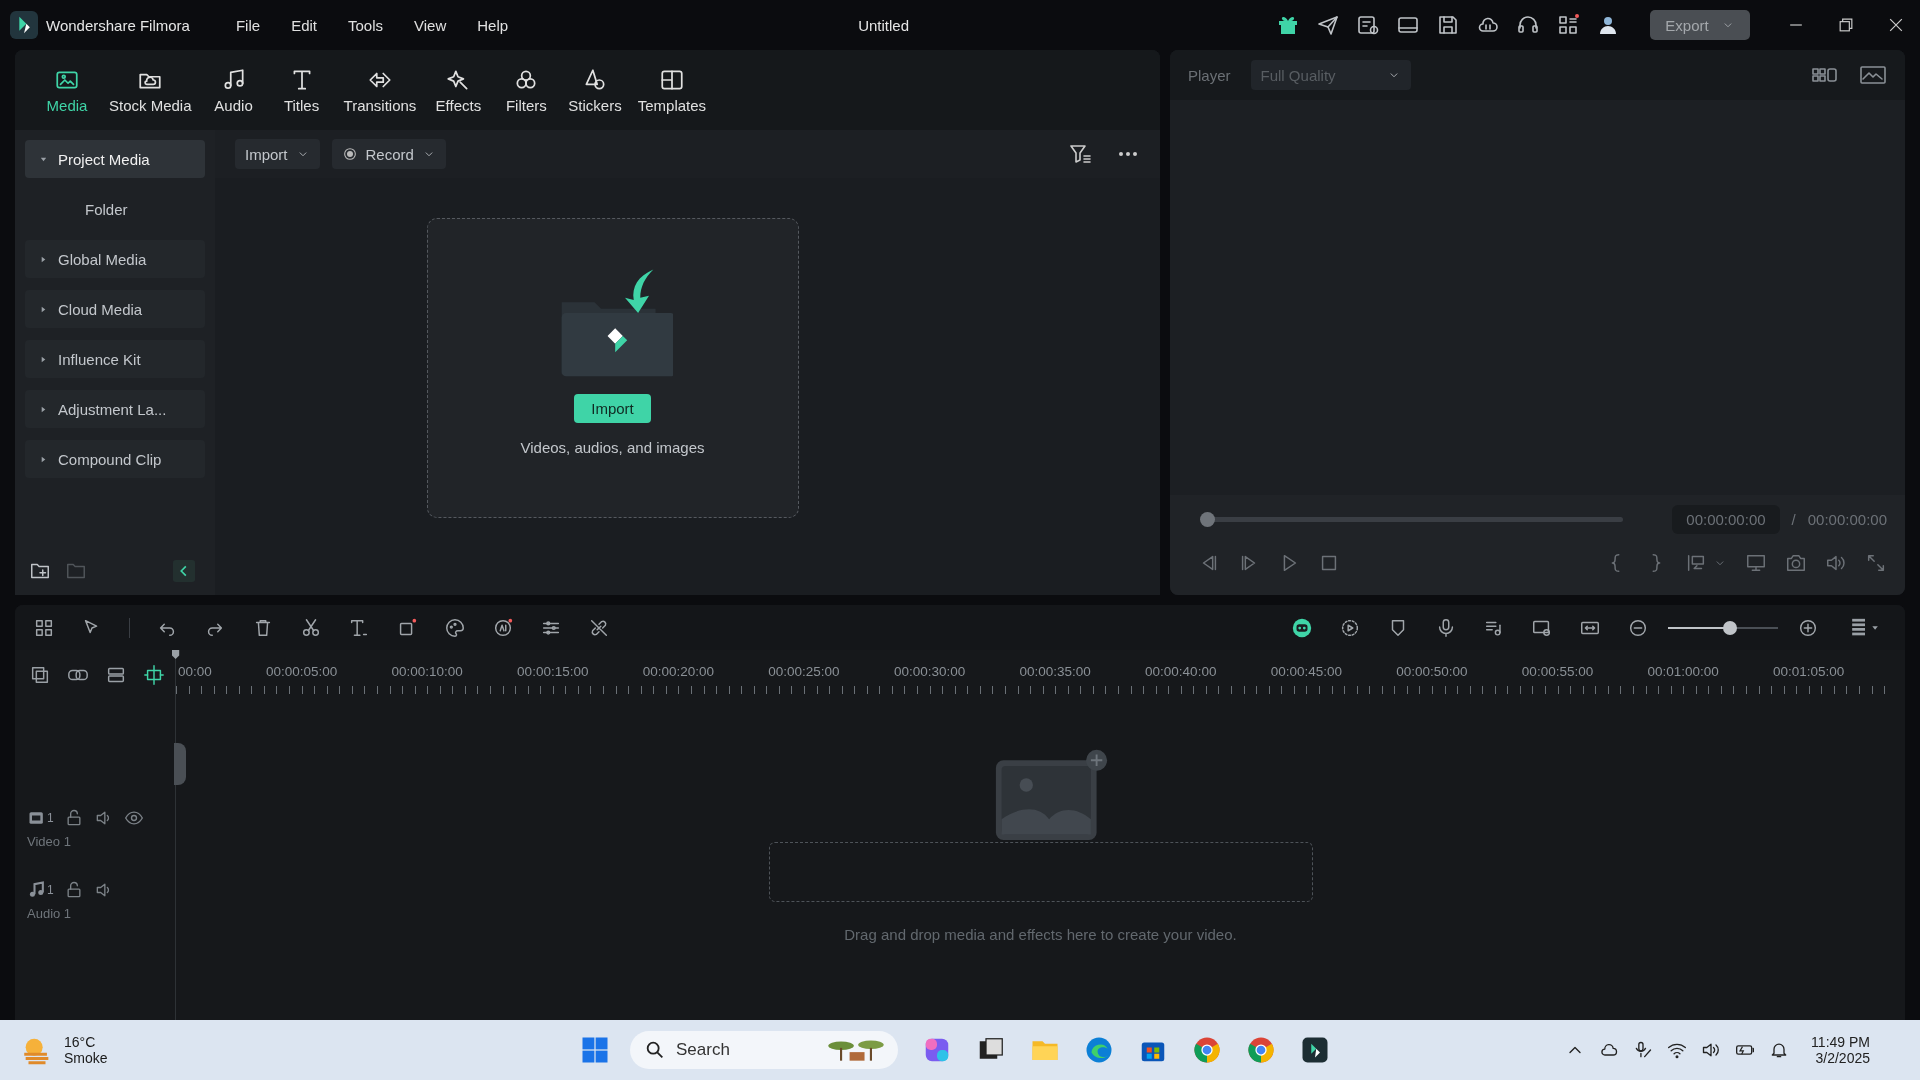  I want to click on ruler-label: 00:00:50:00, so click(1432, 671).